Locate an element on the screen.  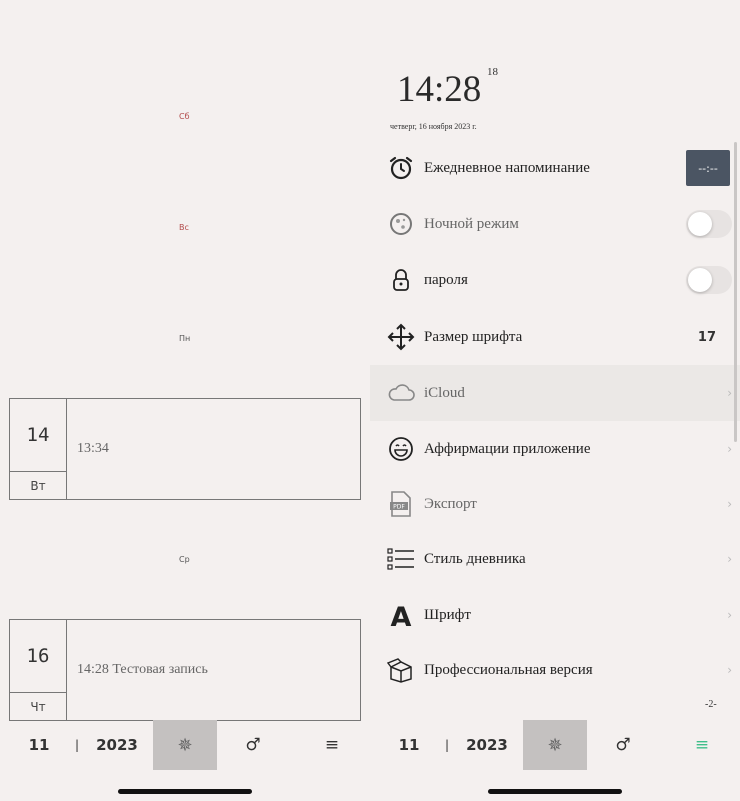
checklist-icon is located at coordinates (401, 559).